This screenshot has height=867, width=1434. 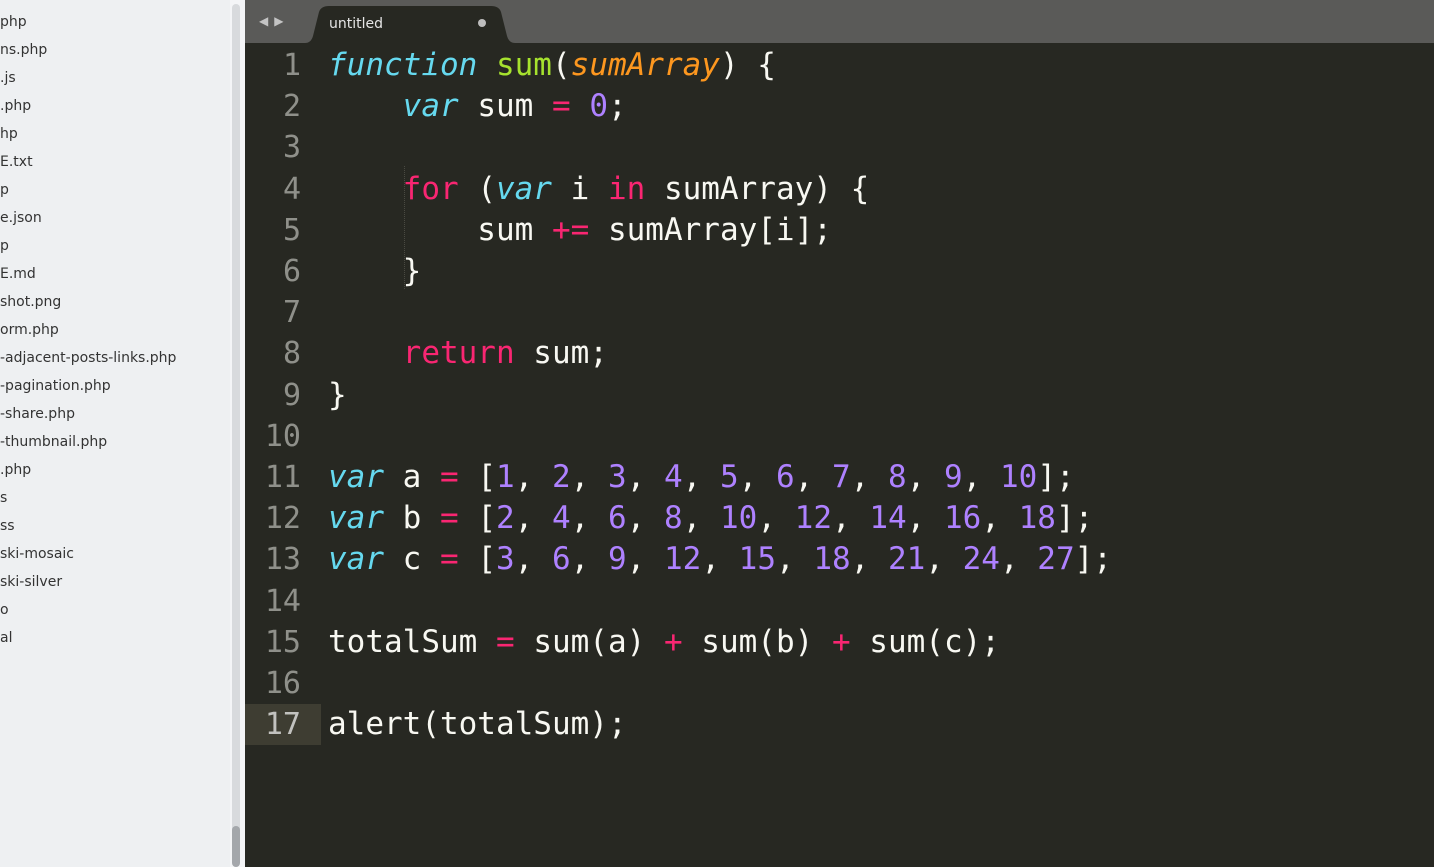 What do you see at coordinates (6, 638) in the screenshot?
I see `sidebar-file-item: al` at bounding box center [6, 638].